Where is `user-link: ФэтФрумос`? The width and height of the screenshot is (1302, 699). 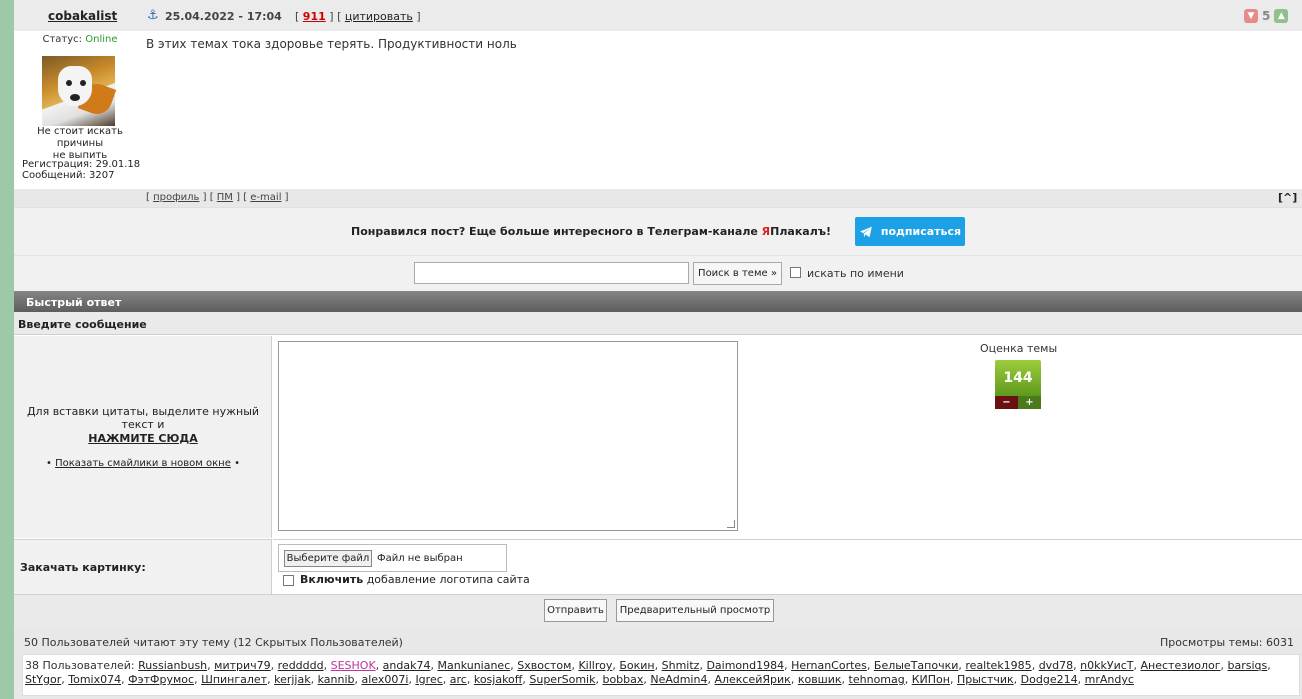
user-link: ФэтФрумос is located at coordinates (161, 679).